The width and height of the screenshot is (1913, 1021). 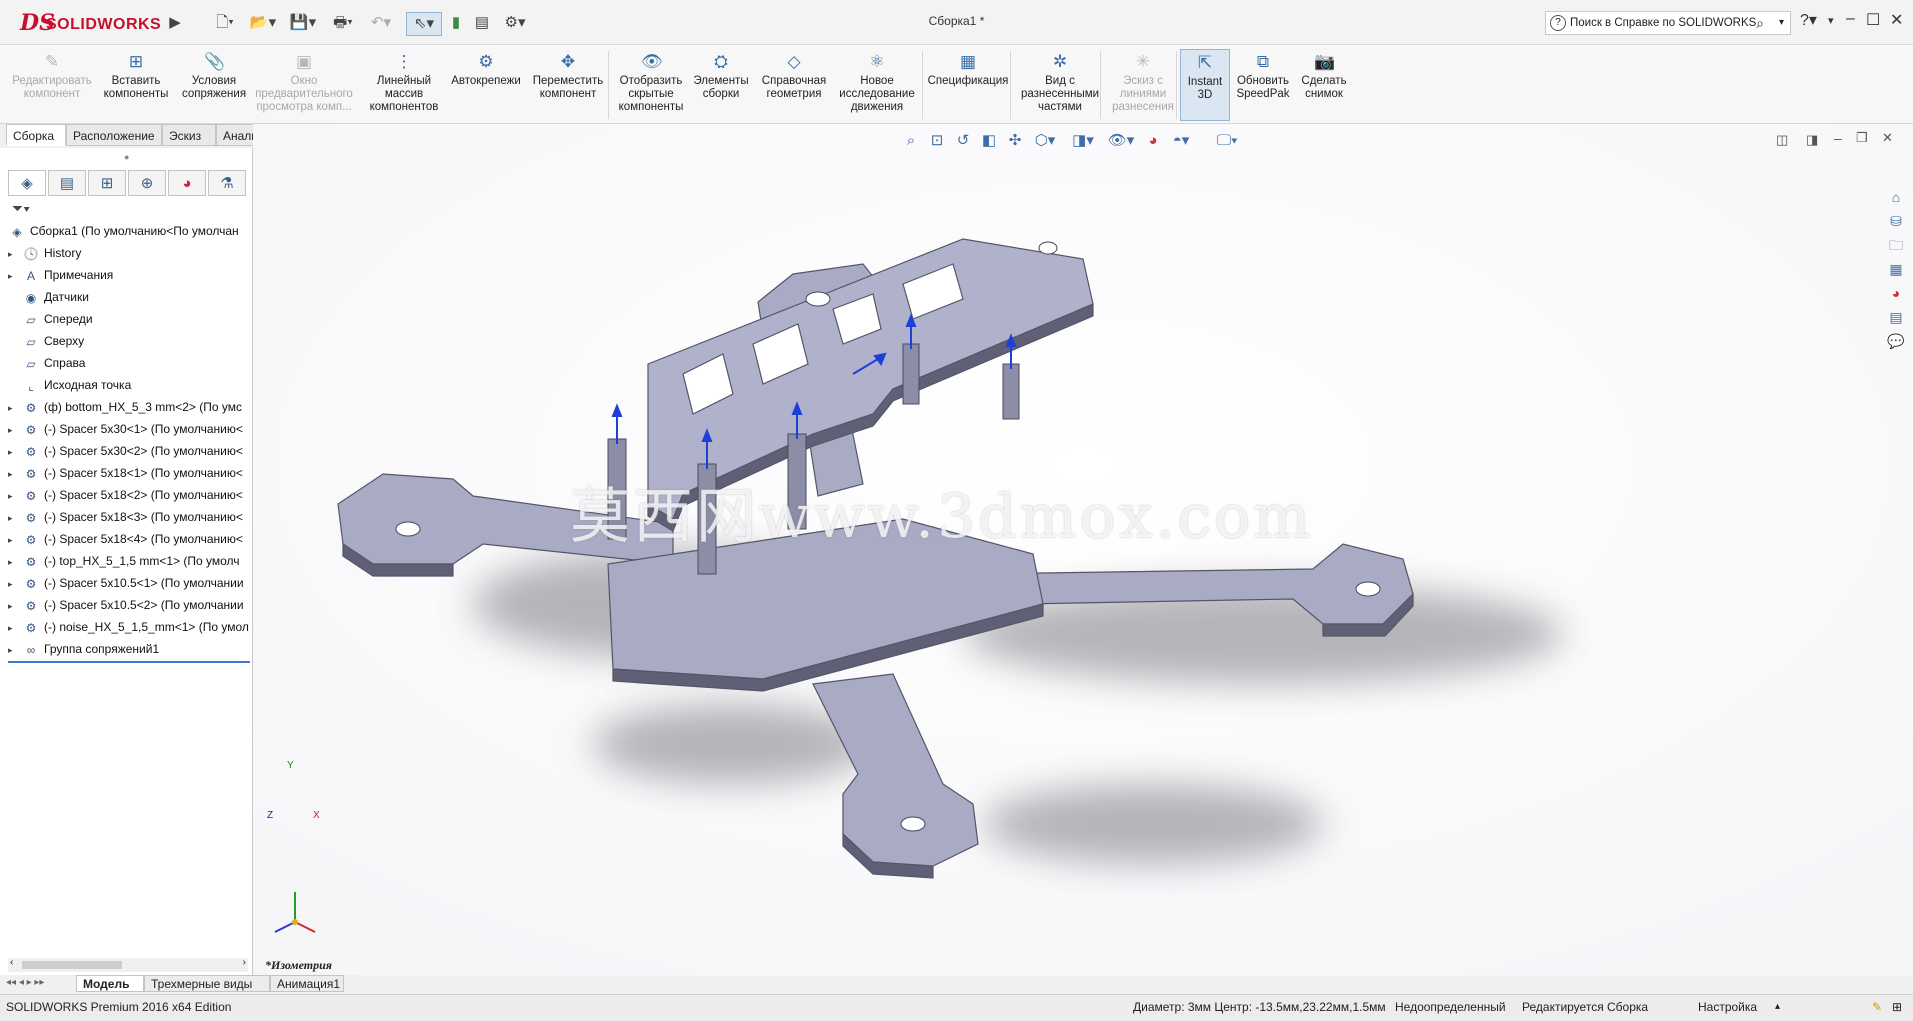 What do you see at coordinates (1897, 1007) in the screenshot?
I see `expand-status-icon: ⊞` at bounding box center [1897, 1007].